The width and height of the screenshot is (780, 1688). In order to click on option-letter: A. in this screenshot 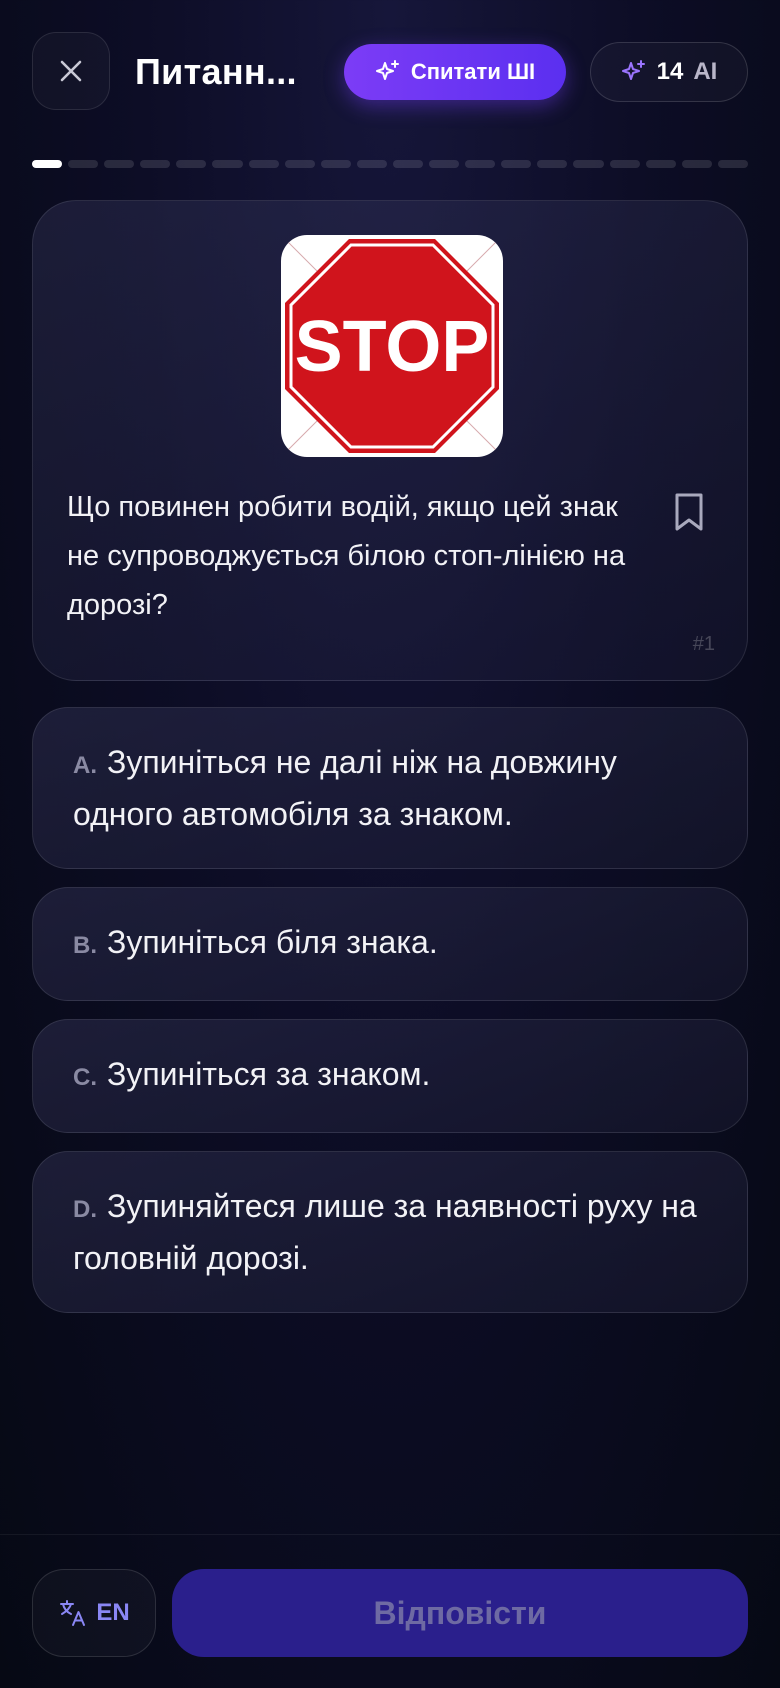, I will do `click(85, 765)`.